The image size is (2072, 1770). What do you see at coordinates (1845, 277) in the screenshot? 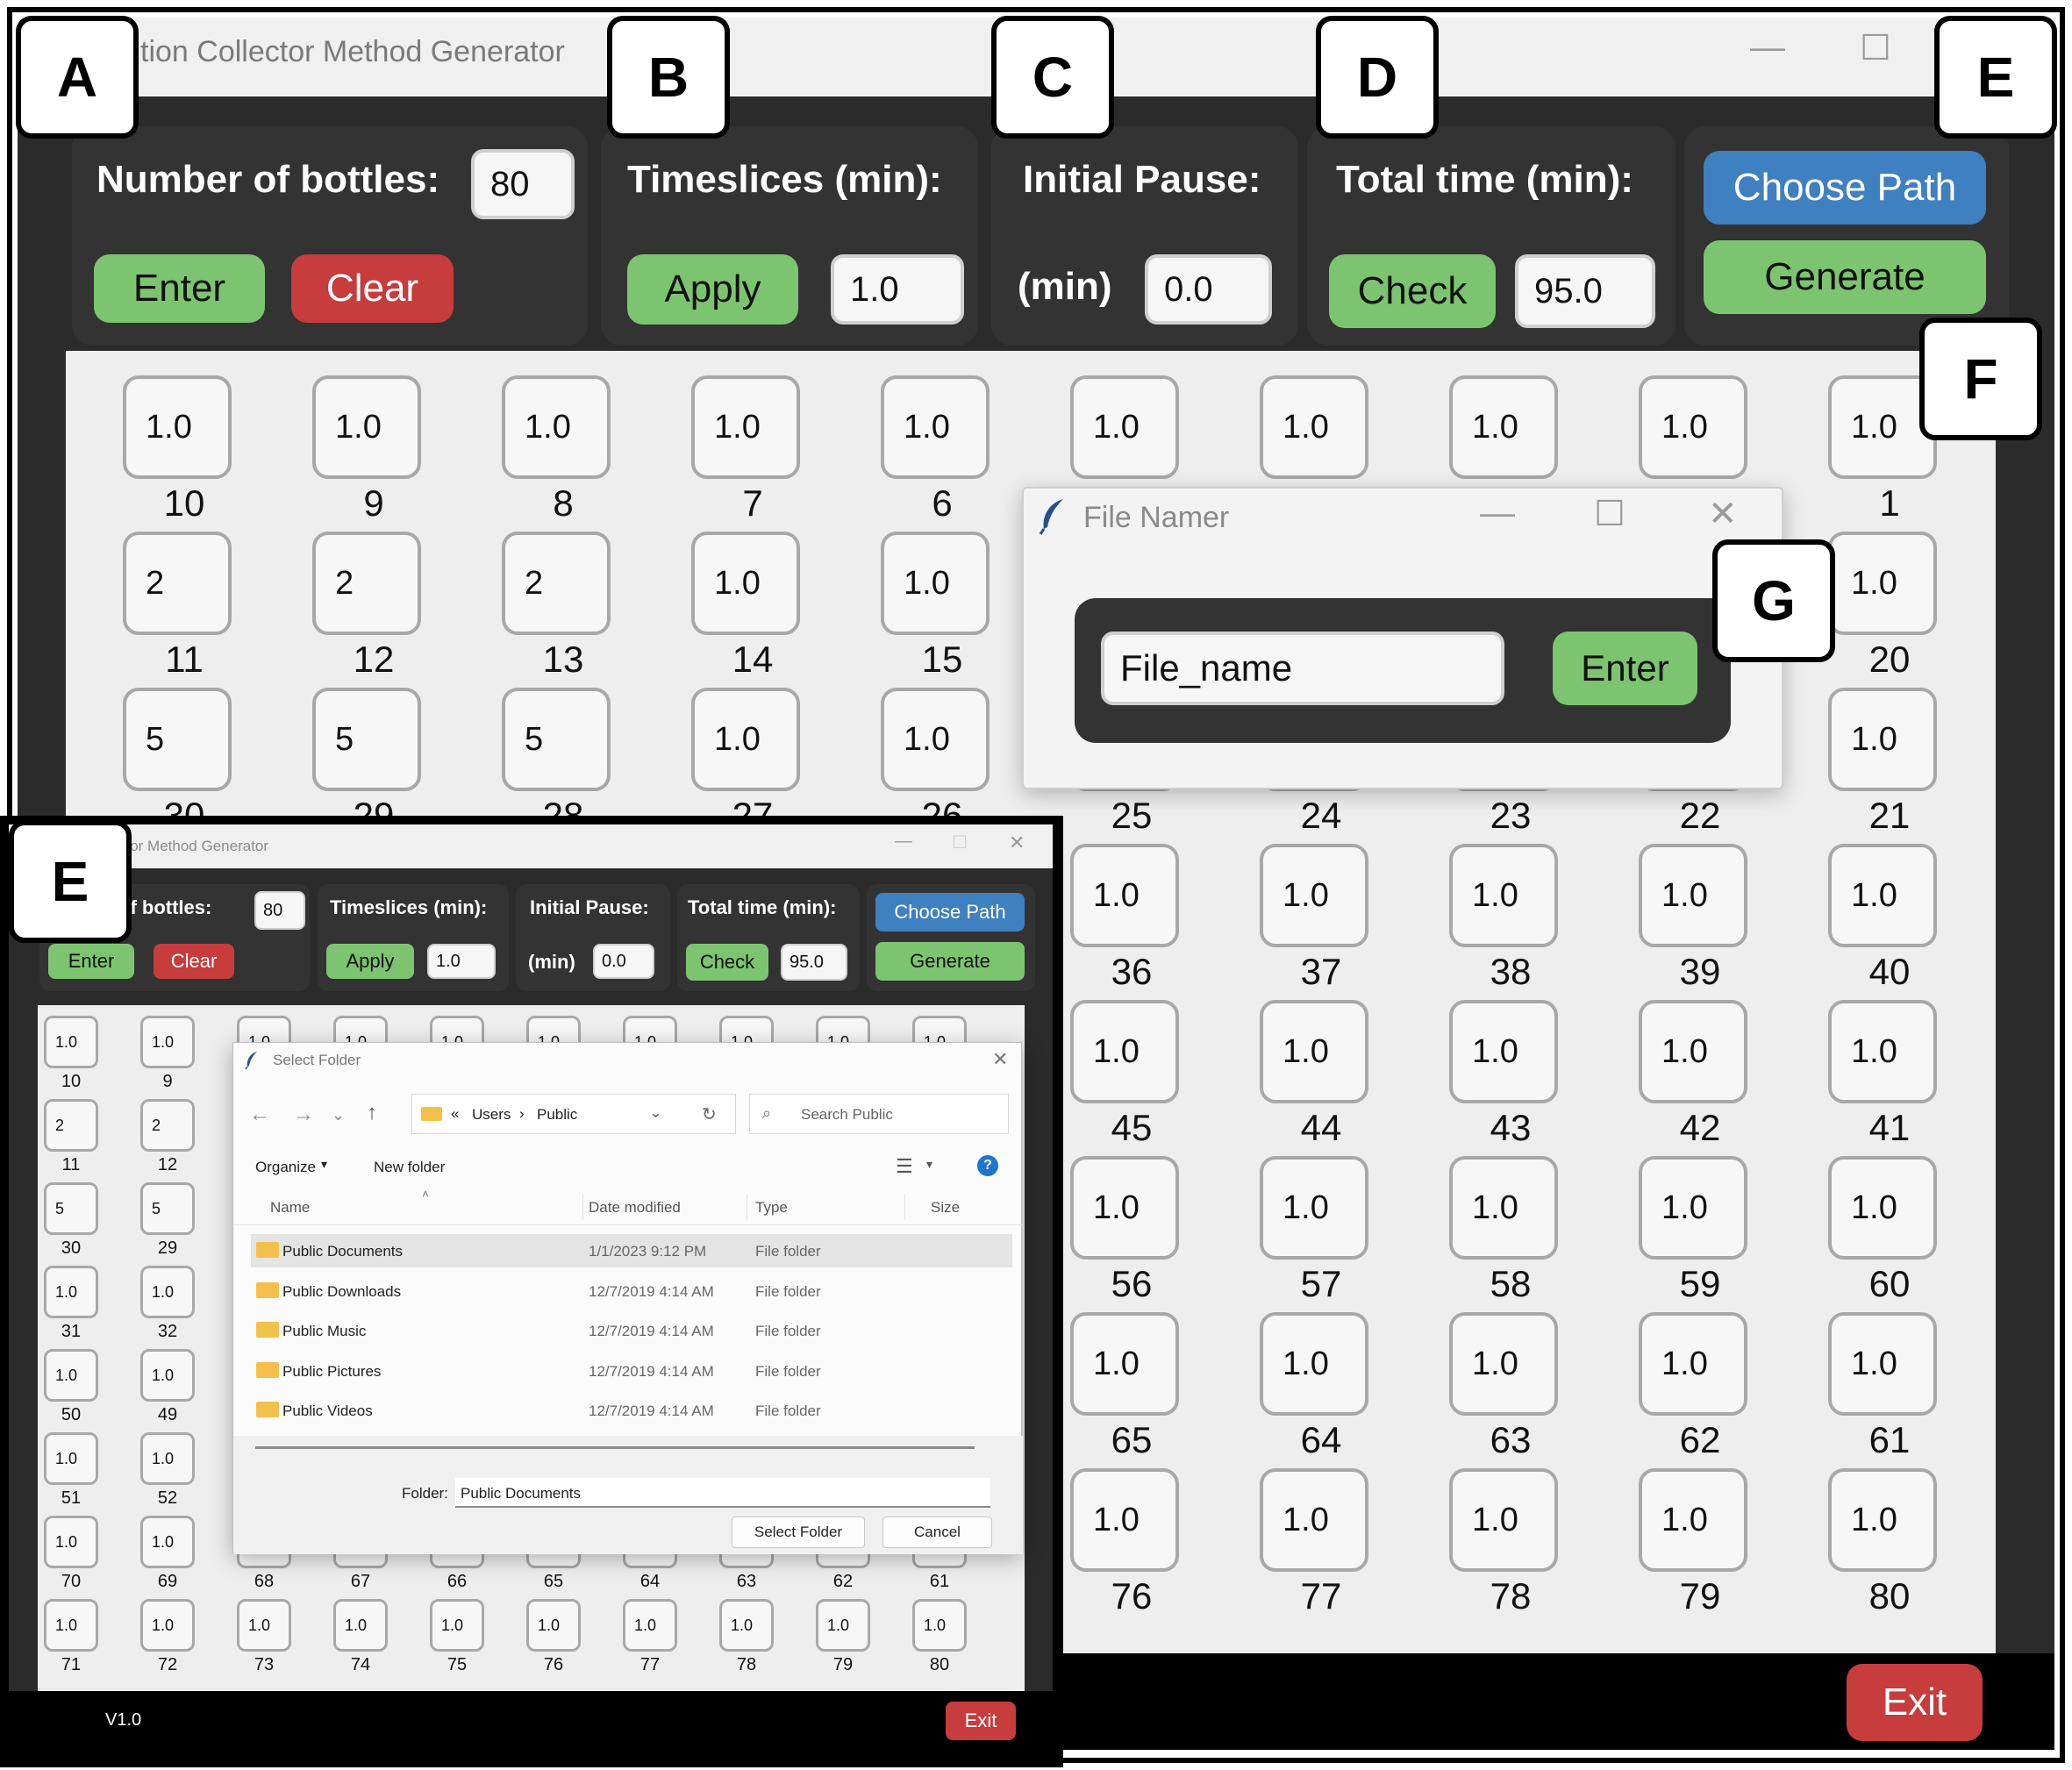
I see `generate-button: Generate` at bounding box center [1845, 277].